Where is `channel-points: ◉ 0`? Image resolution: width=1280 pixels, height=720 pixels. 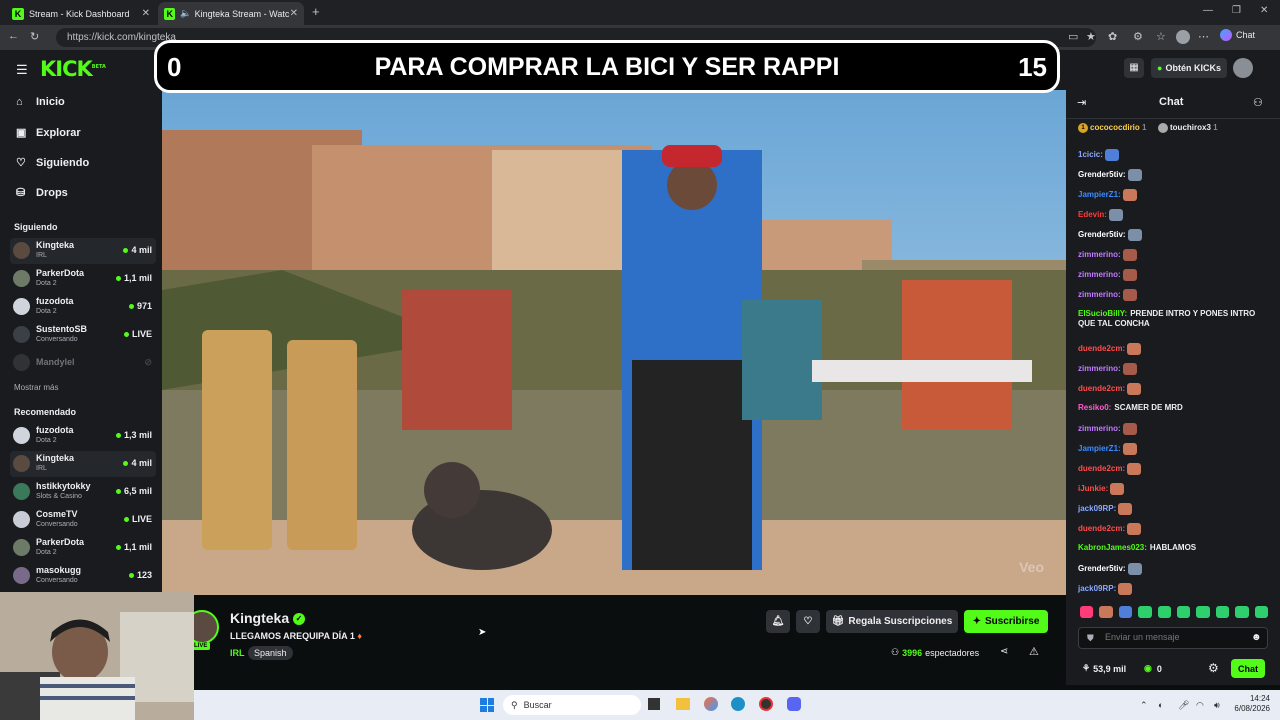
channel-points: ◉ 0 is located at coordinates (1153, 668).